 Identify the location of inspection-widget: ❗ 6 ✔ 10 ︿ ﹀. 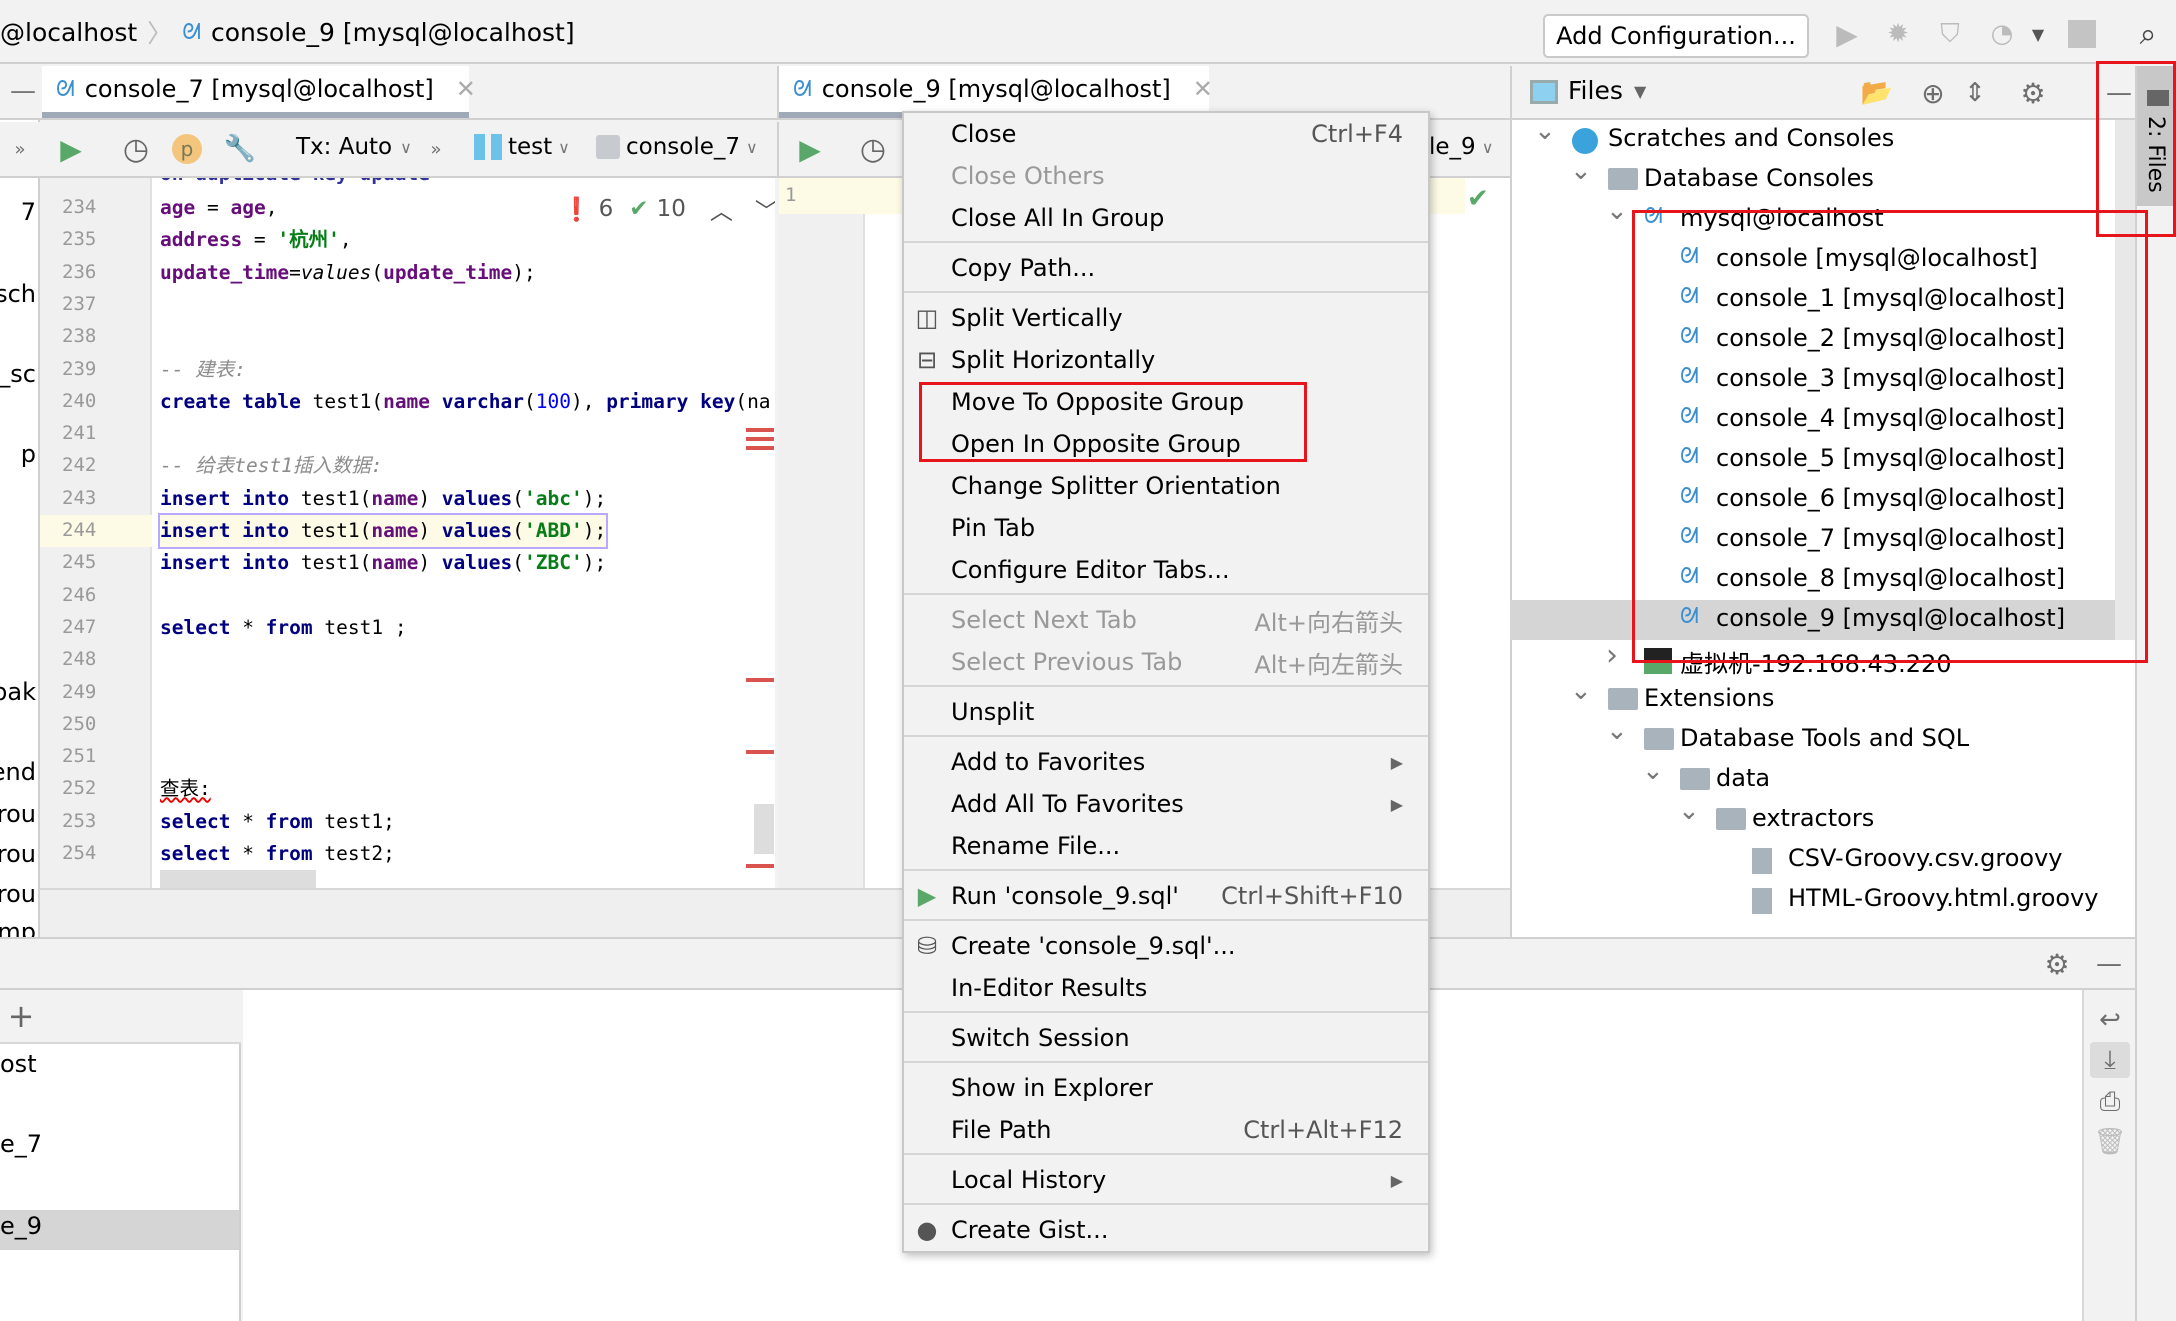
(668, 209).